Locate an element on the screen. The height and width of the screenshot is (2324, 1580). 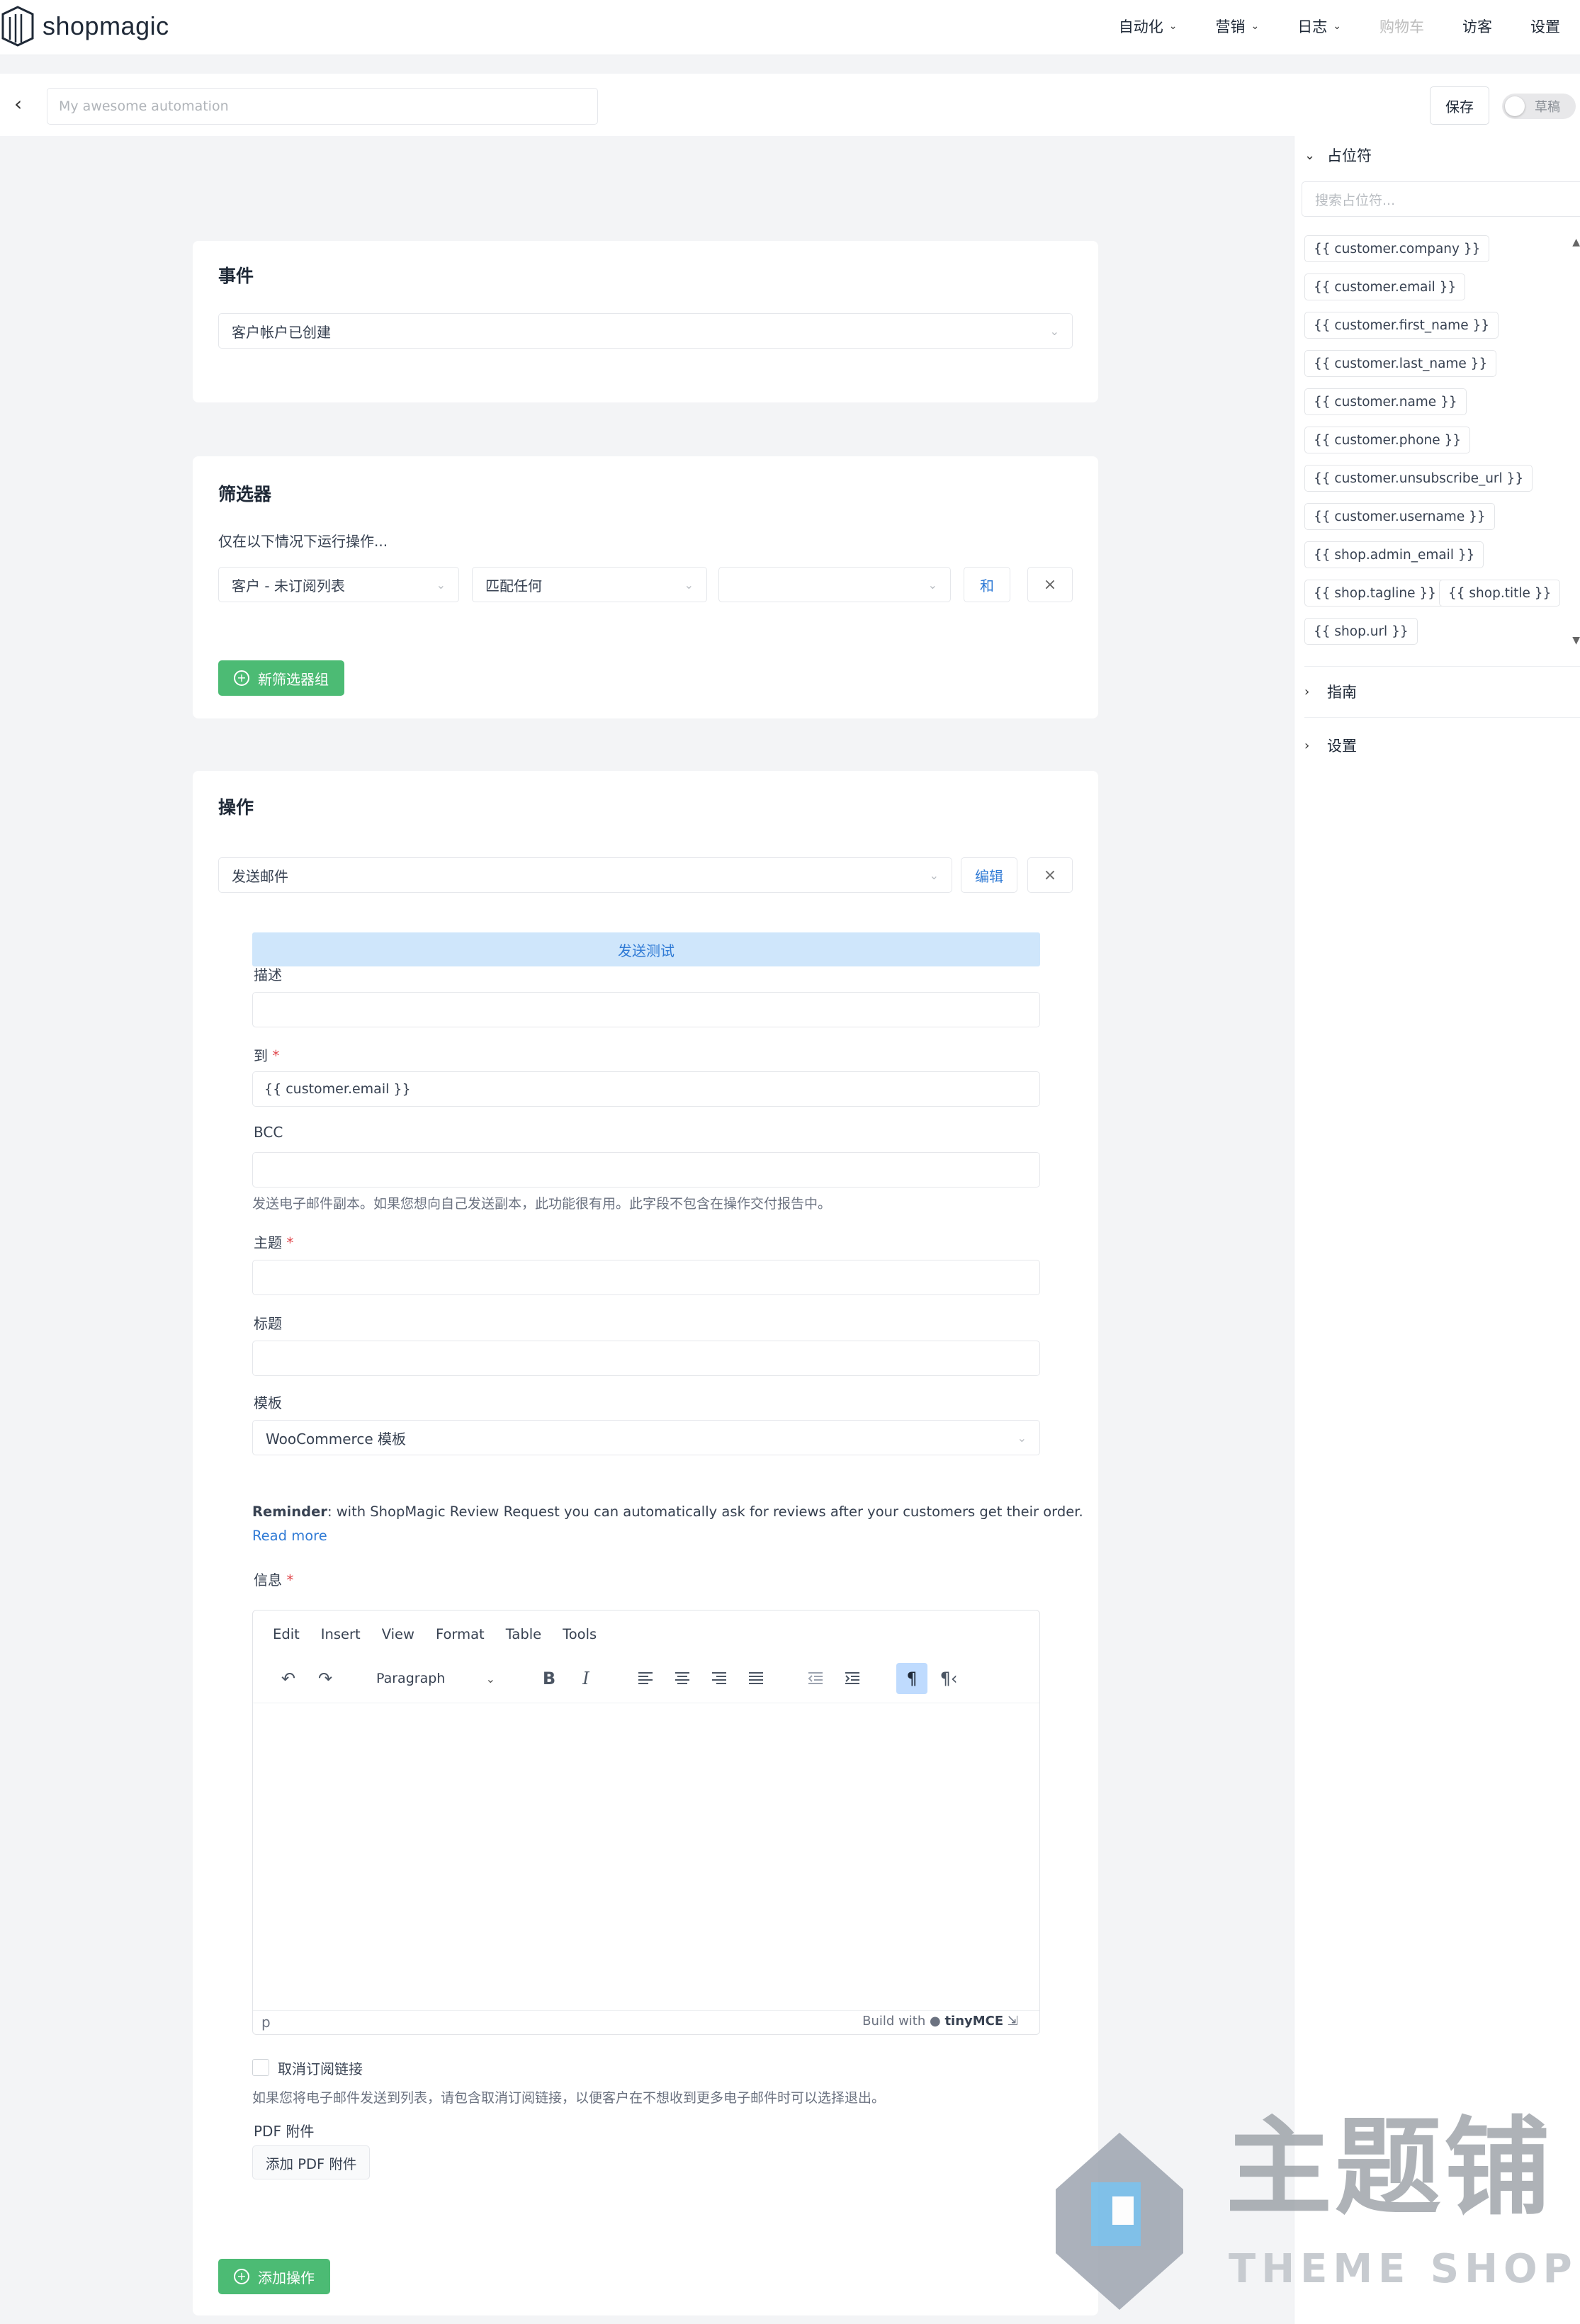
add-filter-group-button: + 新筛选器组 is located at coordinates (281, 678).